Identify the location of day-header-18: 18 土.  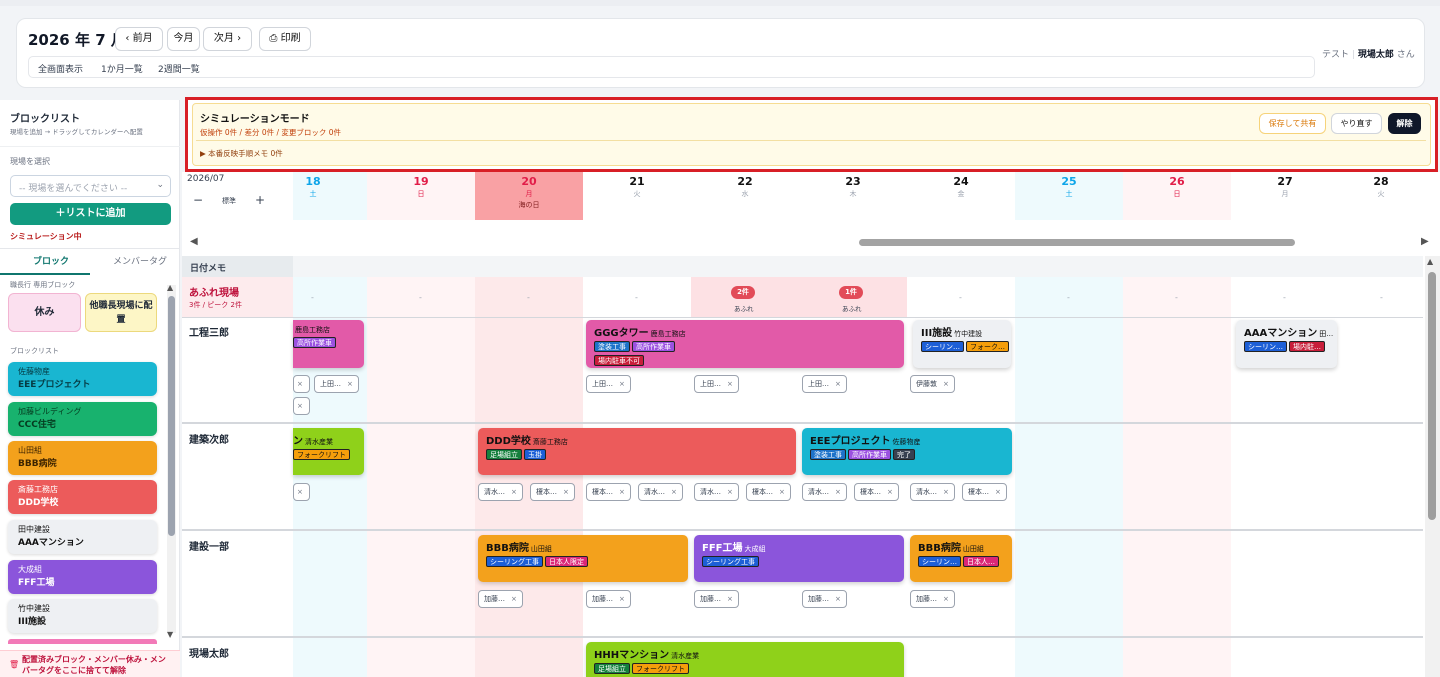
(313, 186).